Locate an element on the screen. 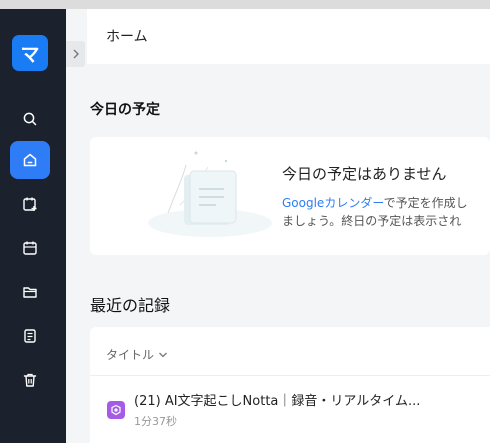  calendar-add-icon is located at coordinates (30, 204).